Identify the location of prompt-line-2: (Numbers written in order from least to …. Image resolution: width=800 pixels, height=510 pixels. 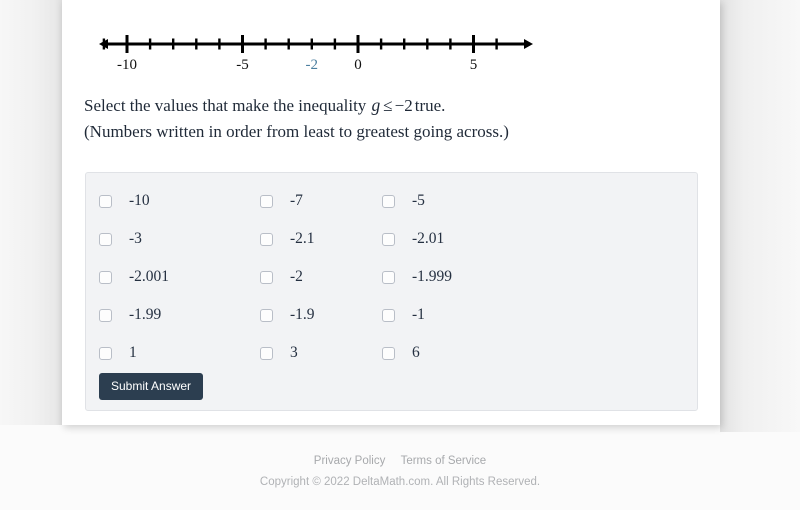
(296, 131).